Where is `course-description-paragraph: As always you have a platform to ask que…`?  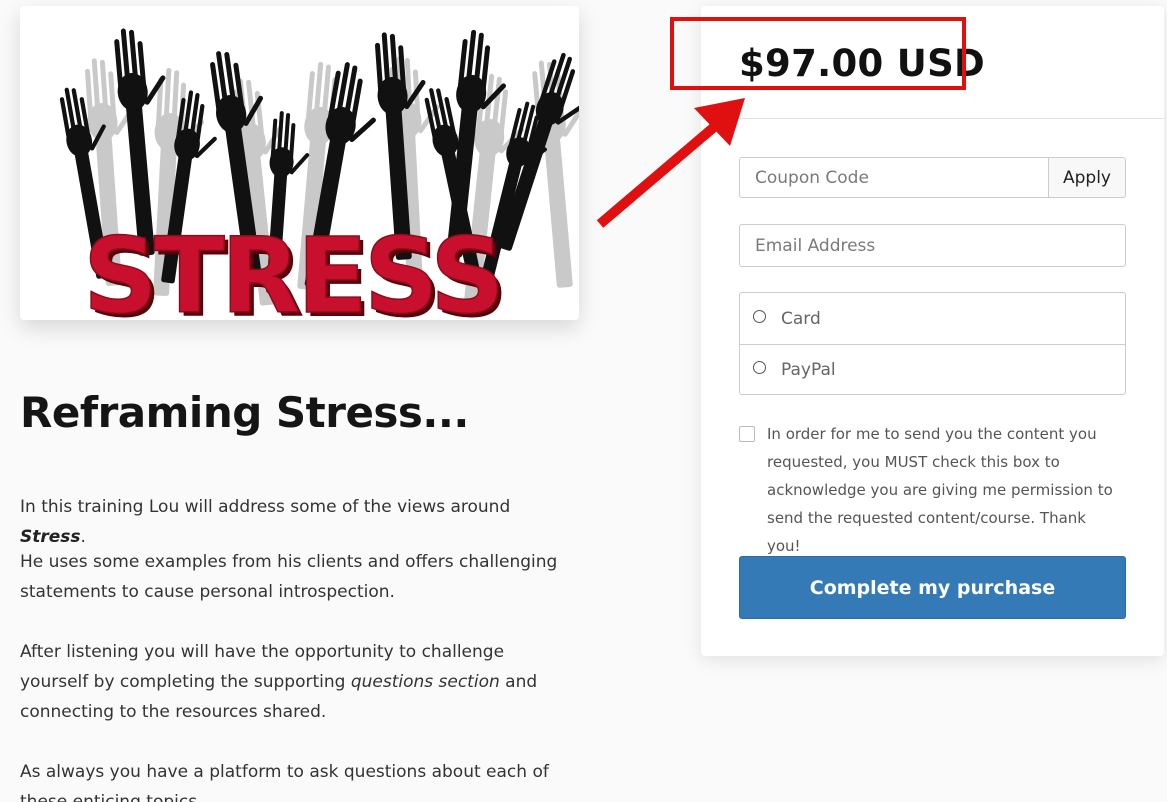 course-description-paragraph: As always you have a platform to ask que… is located at coordinates (284, 782).